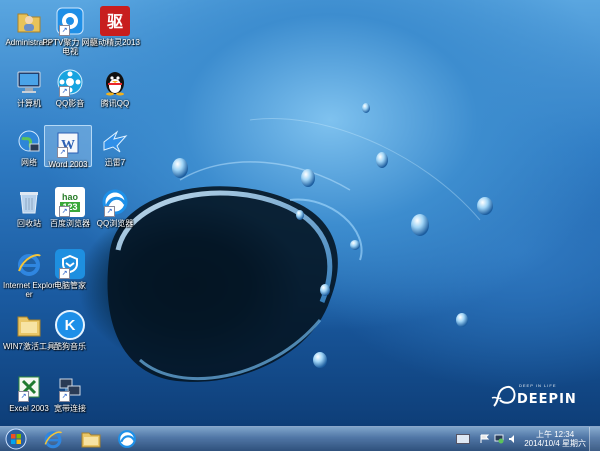 The height and width of the screenshot is (451, 600). I want to click on qqplayer-icon: ↗, so click(70, 82).